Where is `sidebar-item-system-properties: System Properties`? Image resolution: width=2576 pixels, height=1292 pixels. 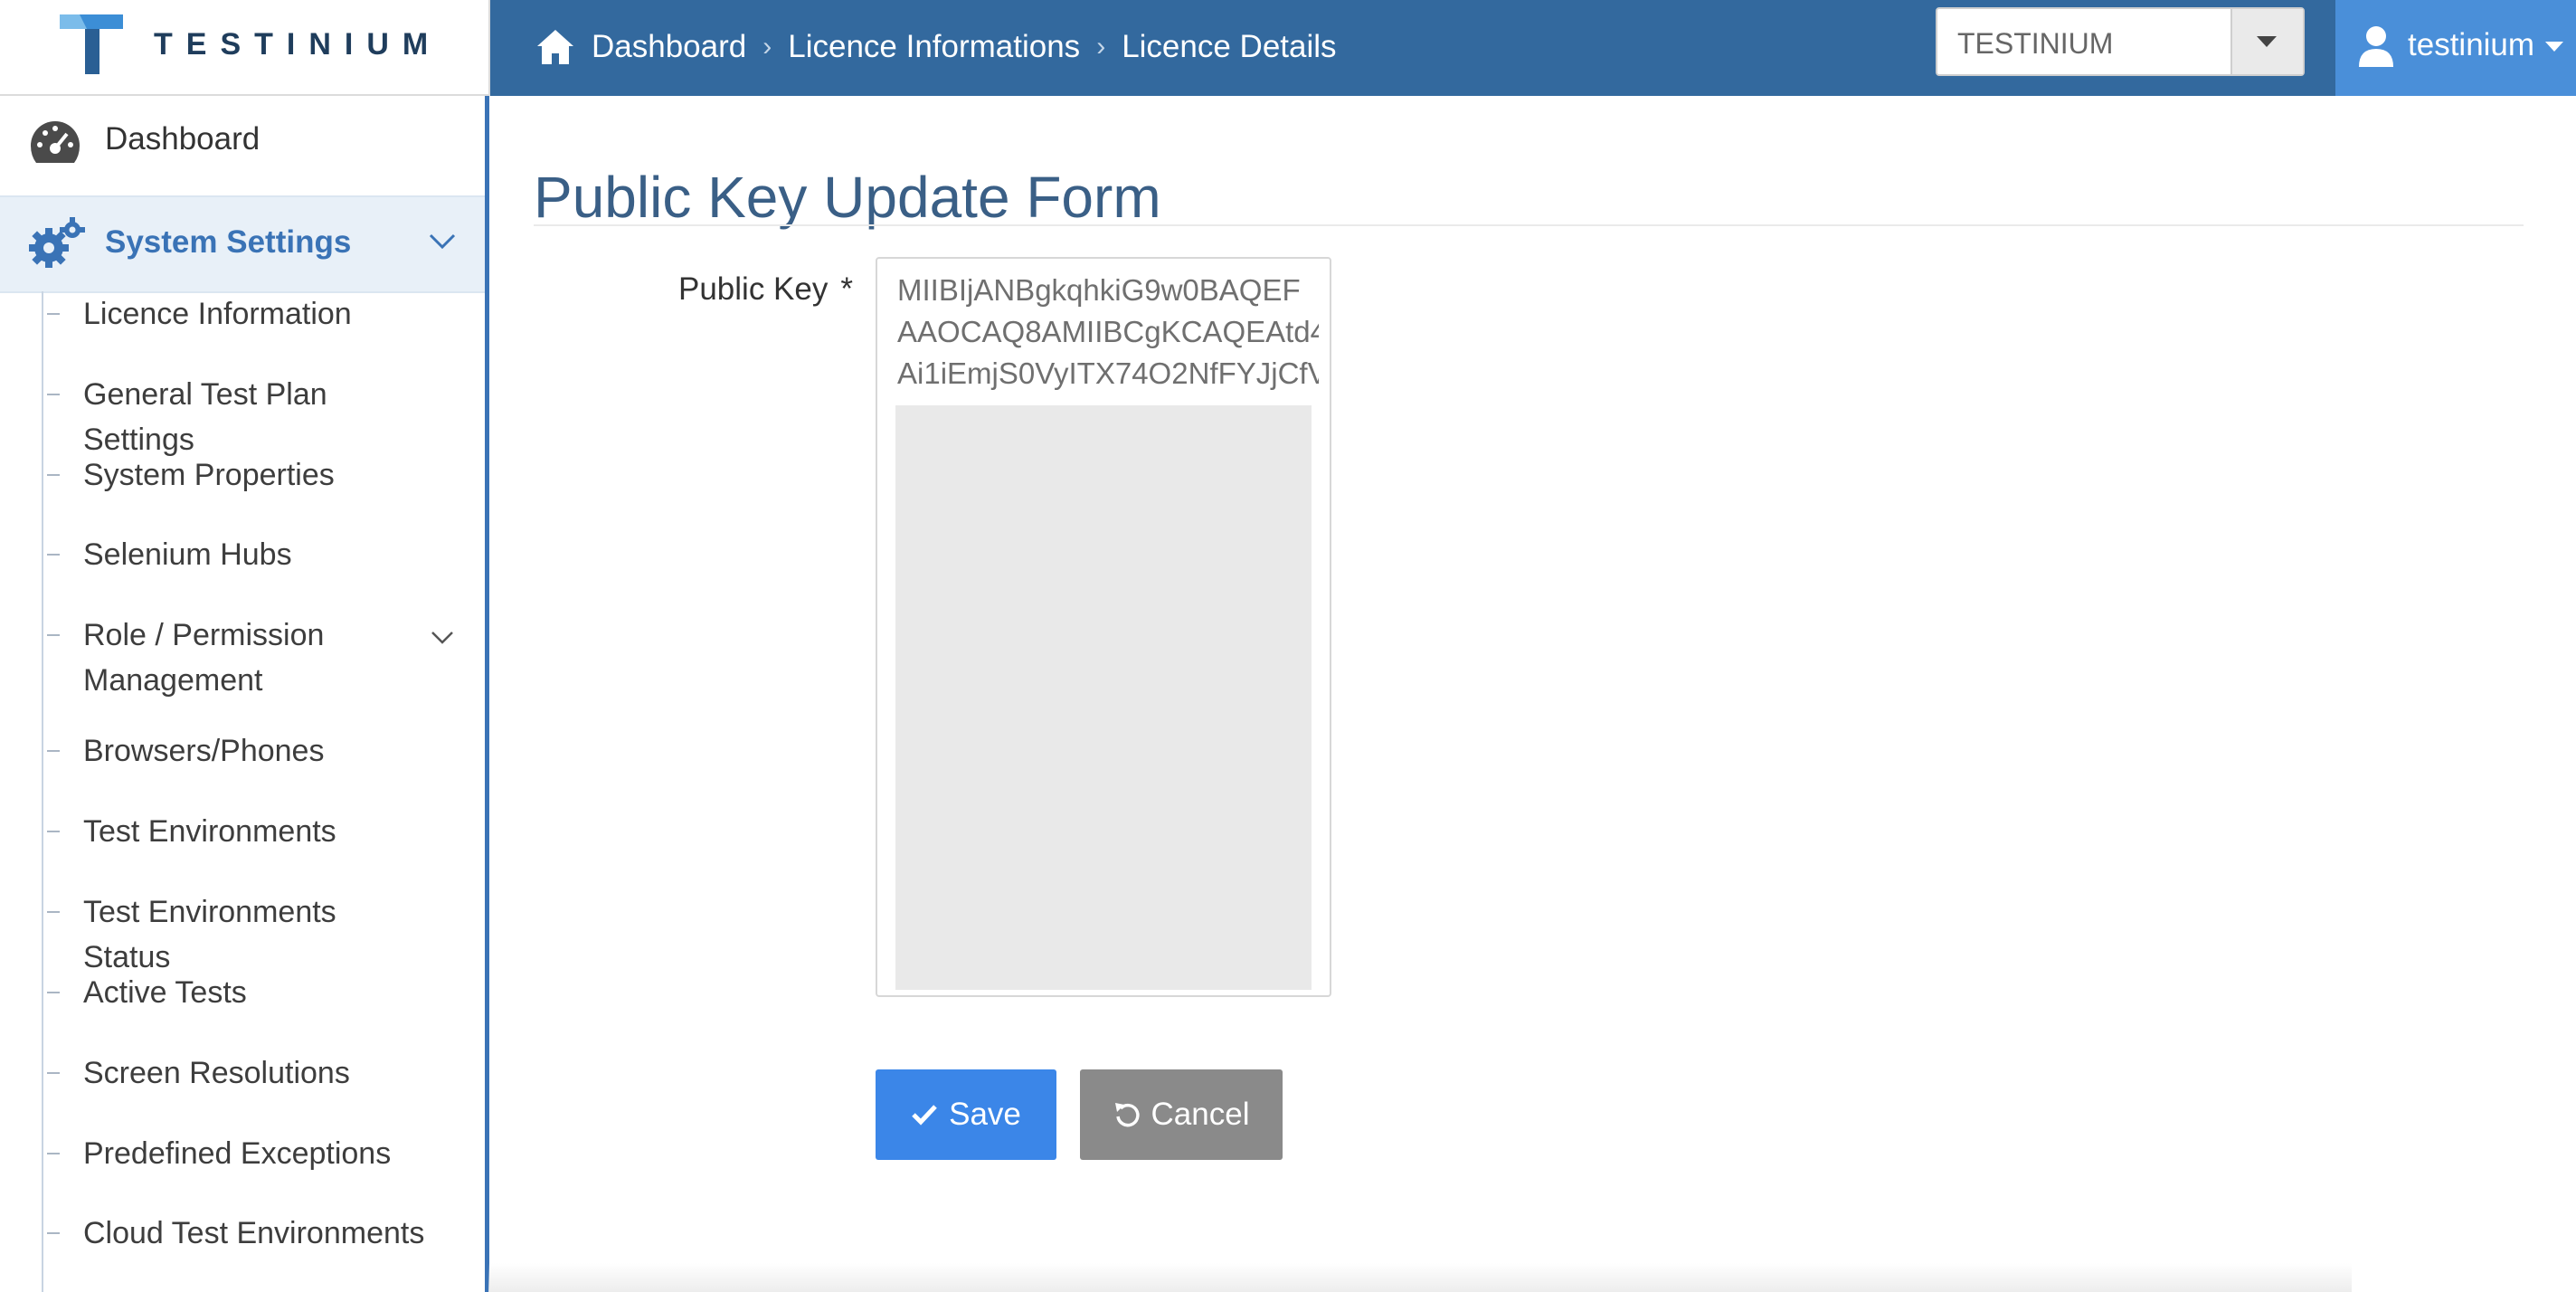
sidebar-item-system-properties: System Properties is located at coordinates (243, 475).